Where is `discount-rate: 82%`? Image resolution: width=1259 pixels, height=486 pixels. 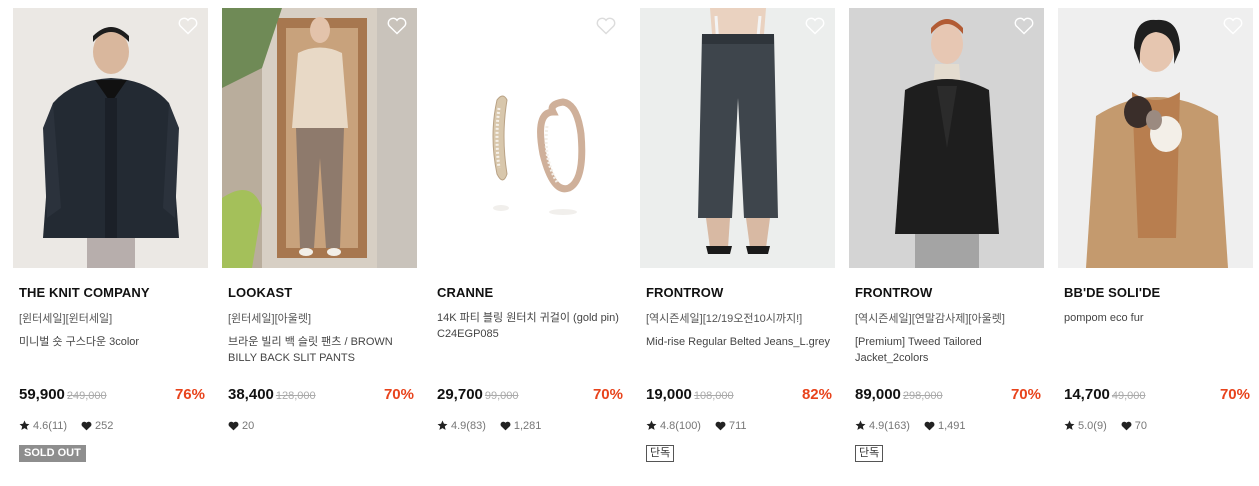 discount-rate: 82% is located at coordinates (816, 394).